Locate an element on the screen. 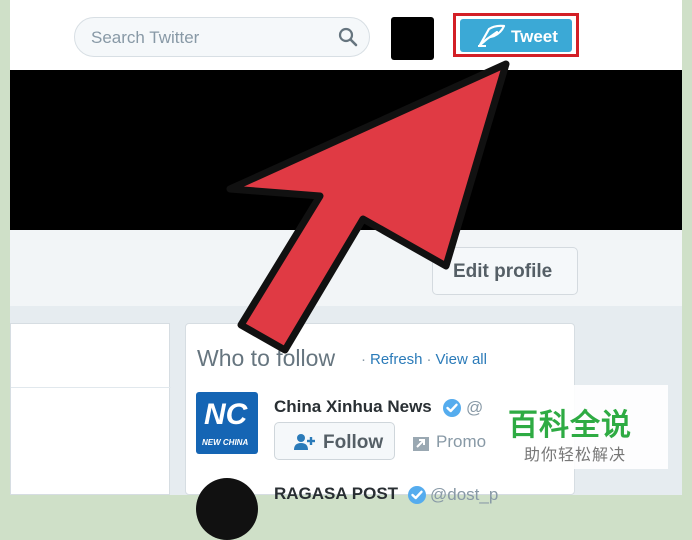 The image size is (692, 540). watermark-subtext: 助你轻松解决 is located at coordinates (575, 455).